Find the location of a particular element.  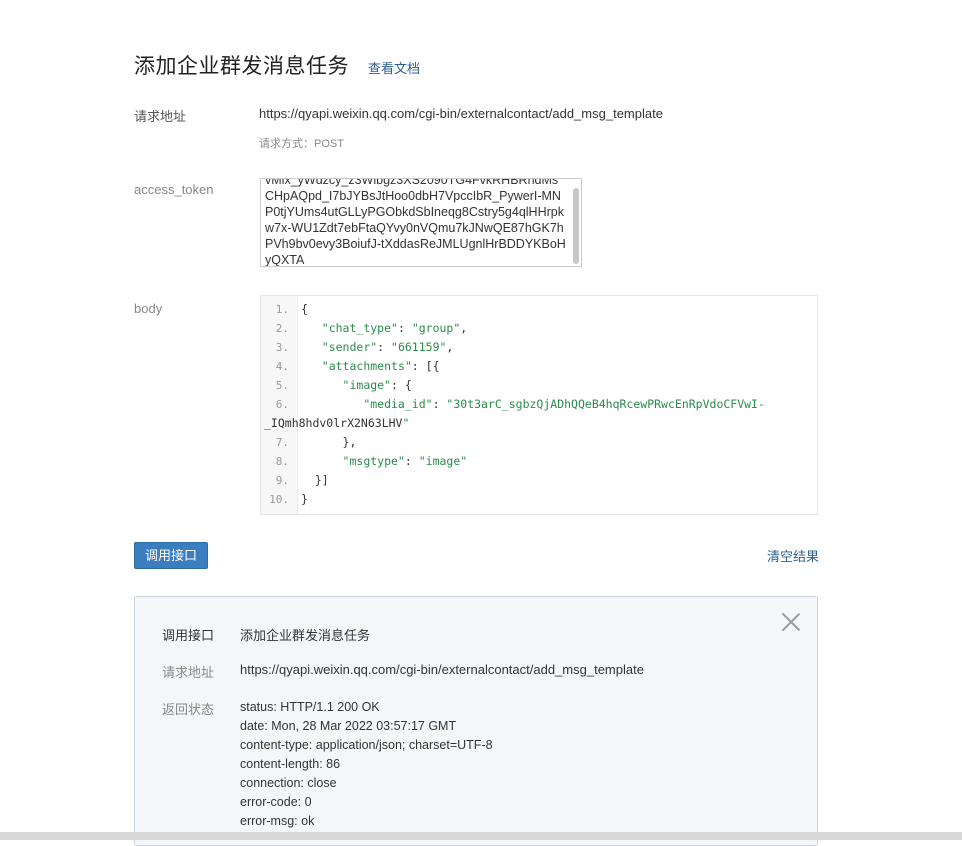

code-text: "chat_type": "group", is located at coordinates (394, 328).